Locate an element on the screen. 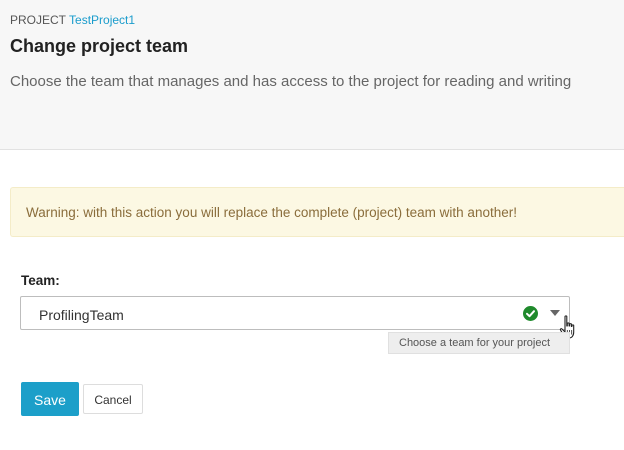 The image size is (624, 450). breadcrumb-prefix: PROJECT is located at coordinates (38, 20).